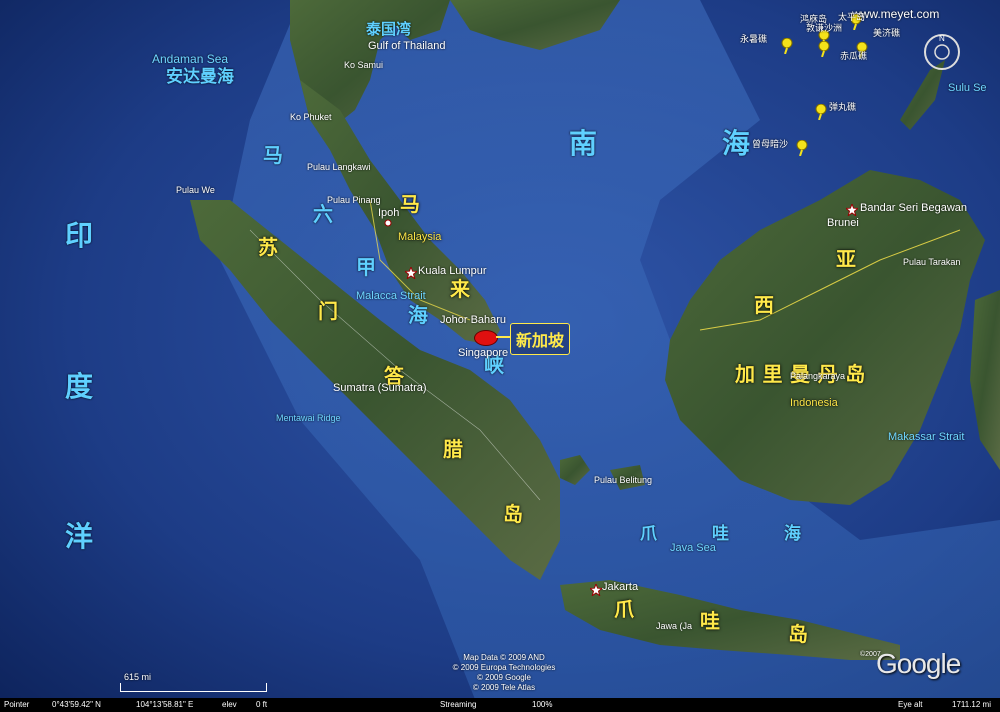 The height and width of the screenshot is (712, 1000). What do you see at coordinates (273, 156) in the screenshot?
I see `malacca-cn-1: 马` at bounding box center [273, 156].